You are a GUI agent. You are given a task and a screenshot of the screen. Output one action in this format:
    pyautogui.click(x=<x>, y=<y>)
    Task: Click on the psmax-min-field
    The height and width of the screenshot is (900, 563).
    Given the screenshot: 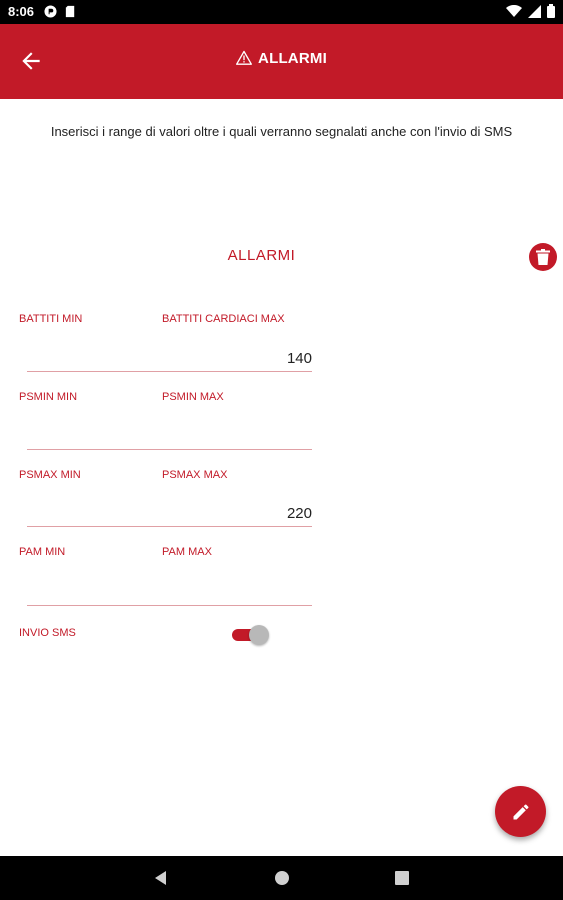 What is the action you would take?
    pyautogui.click(x=98, y=514)
    